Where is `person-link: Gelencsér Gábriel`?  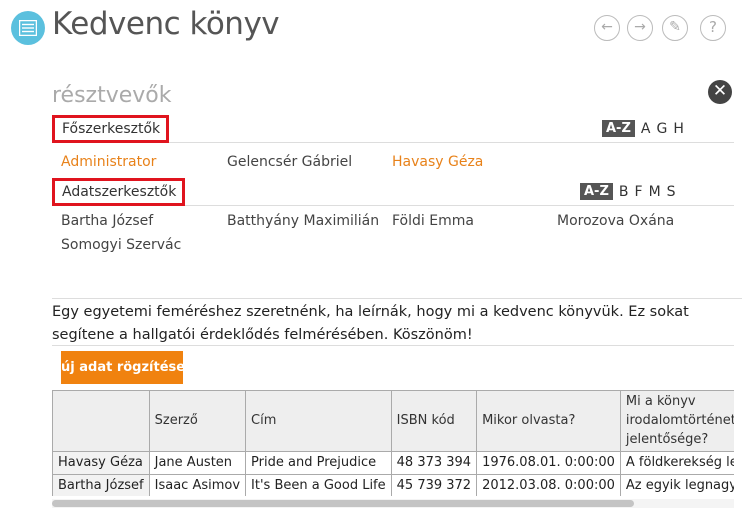
person-link: Gelencsér Gábriel is located at coordinates (289, 162).